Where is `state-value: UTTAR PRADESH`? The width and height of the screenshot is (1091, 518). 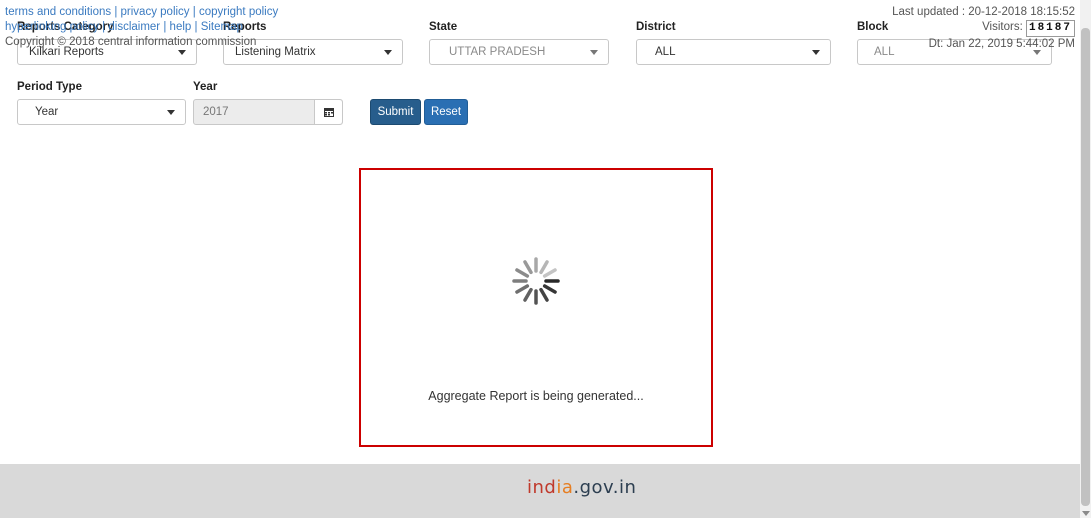
state-value: UTTAR PRADESH is located at coordinates (497, 52).